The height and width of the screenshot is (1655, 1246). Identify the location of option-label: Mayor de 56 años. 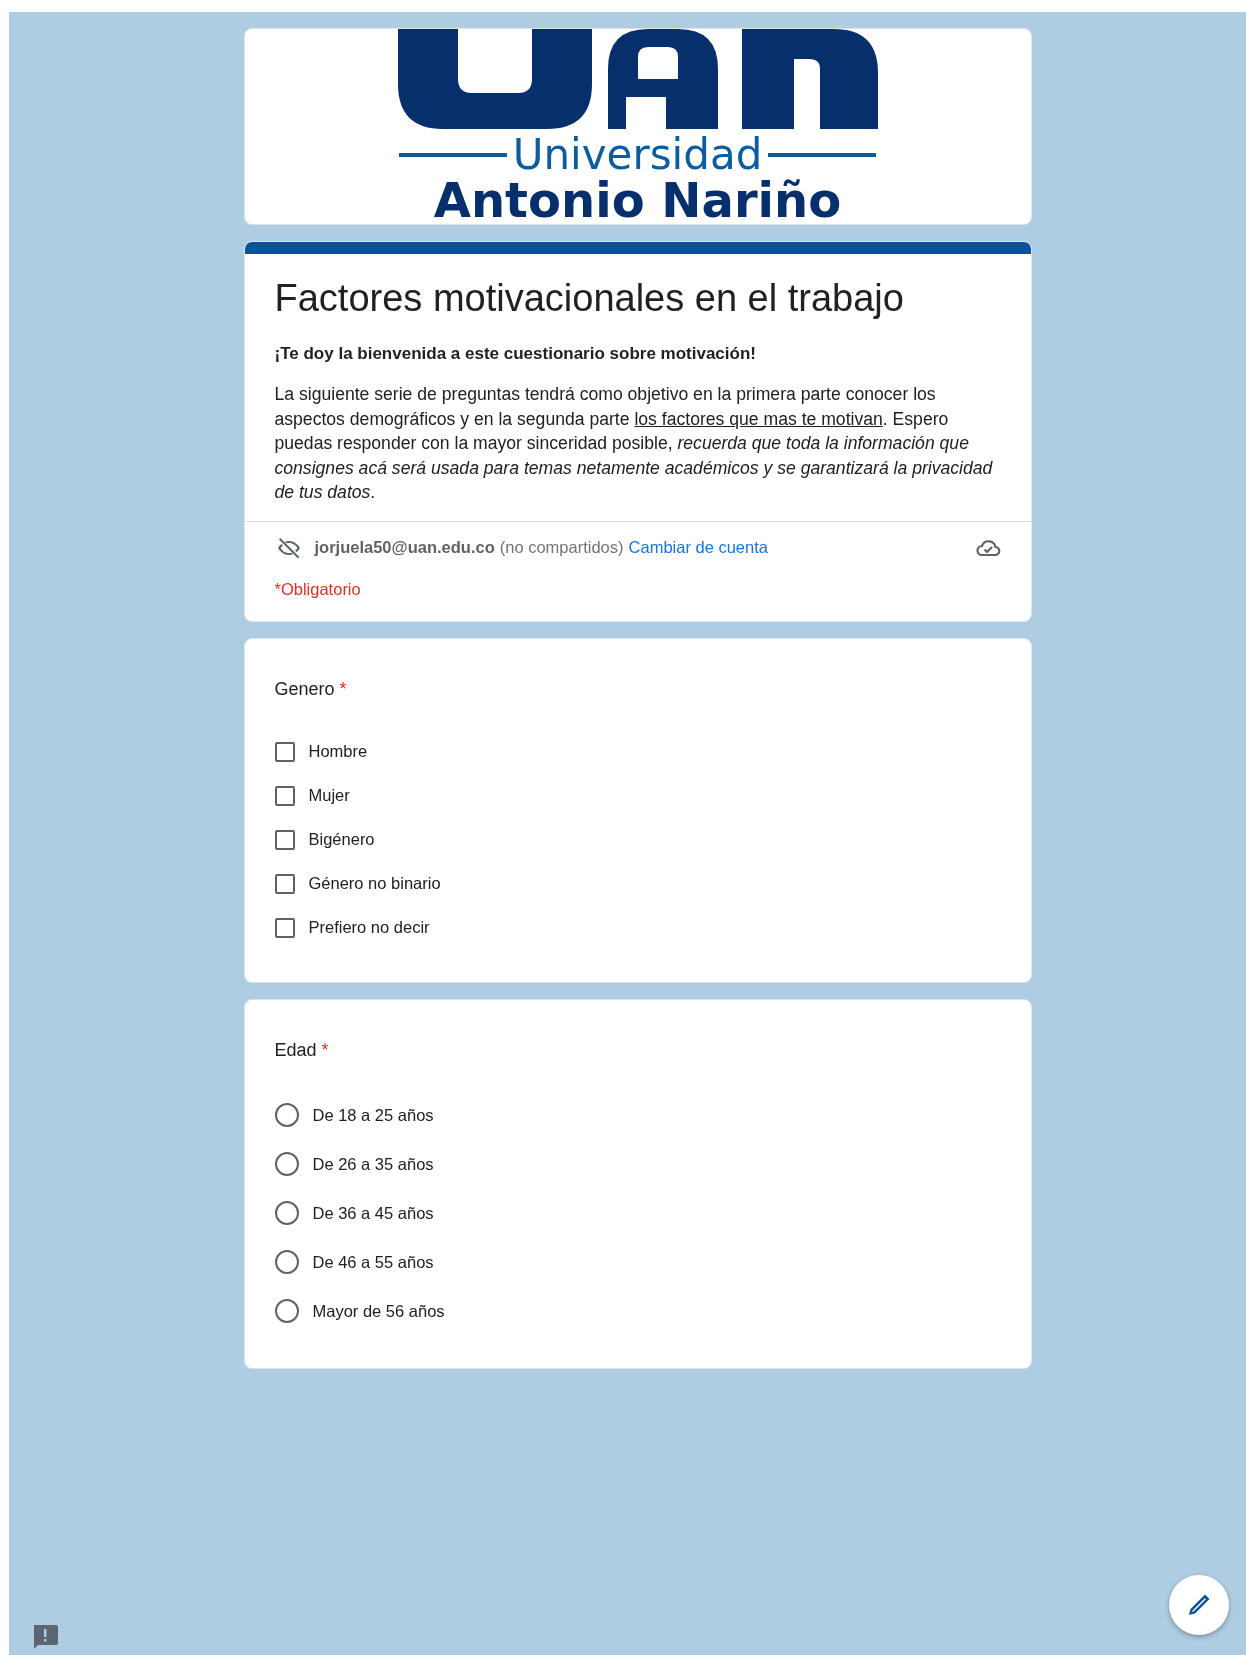
(378, 1311).